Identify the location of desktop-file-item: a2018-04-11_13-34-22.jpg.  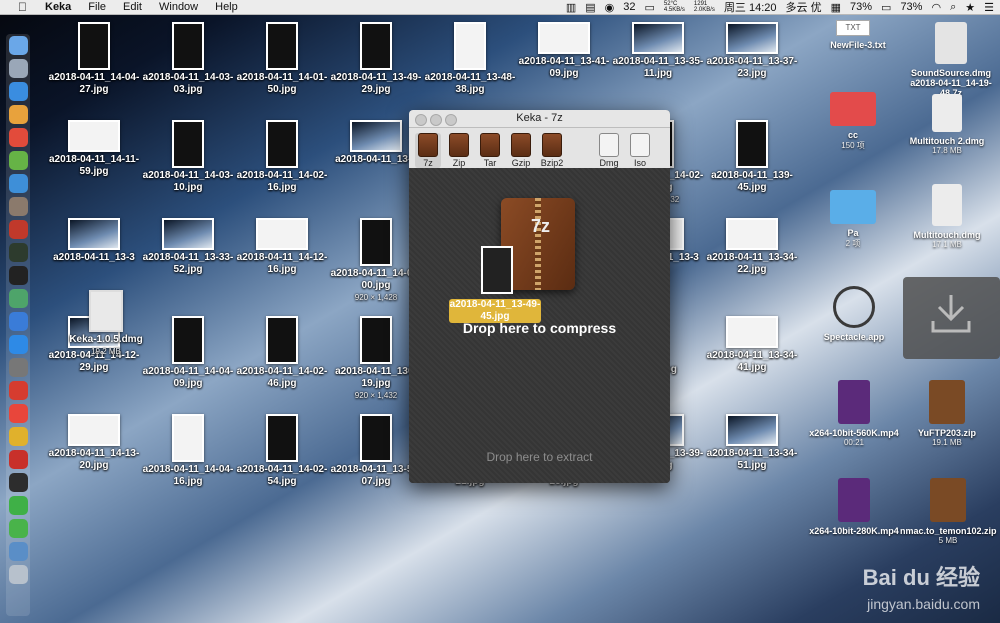
(752, 247).